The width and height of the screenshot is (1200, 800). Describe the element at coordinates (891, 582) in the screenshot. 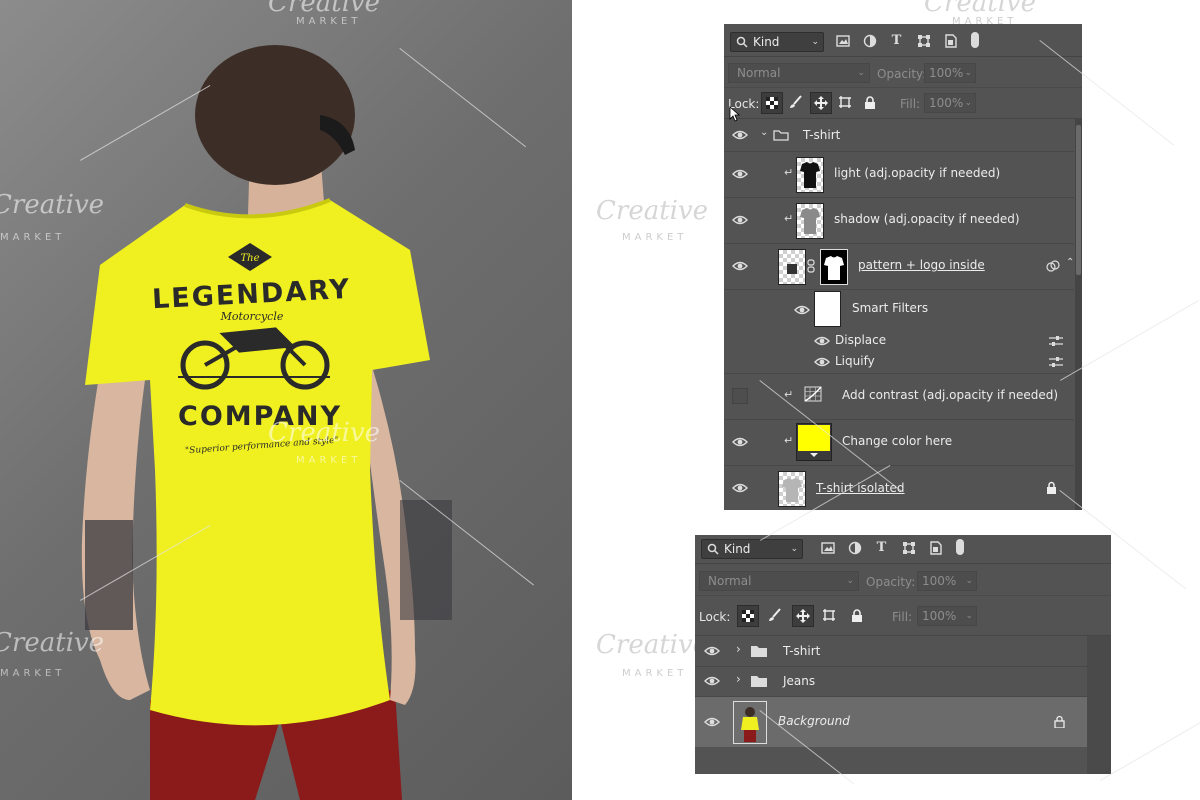

I see `opacity-label: Opacity:` at that location.